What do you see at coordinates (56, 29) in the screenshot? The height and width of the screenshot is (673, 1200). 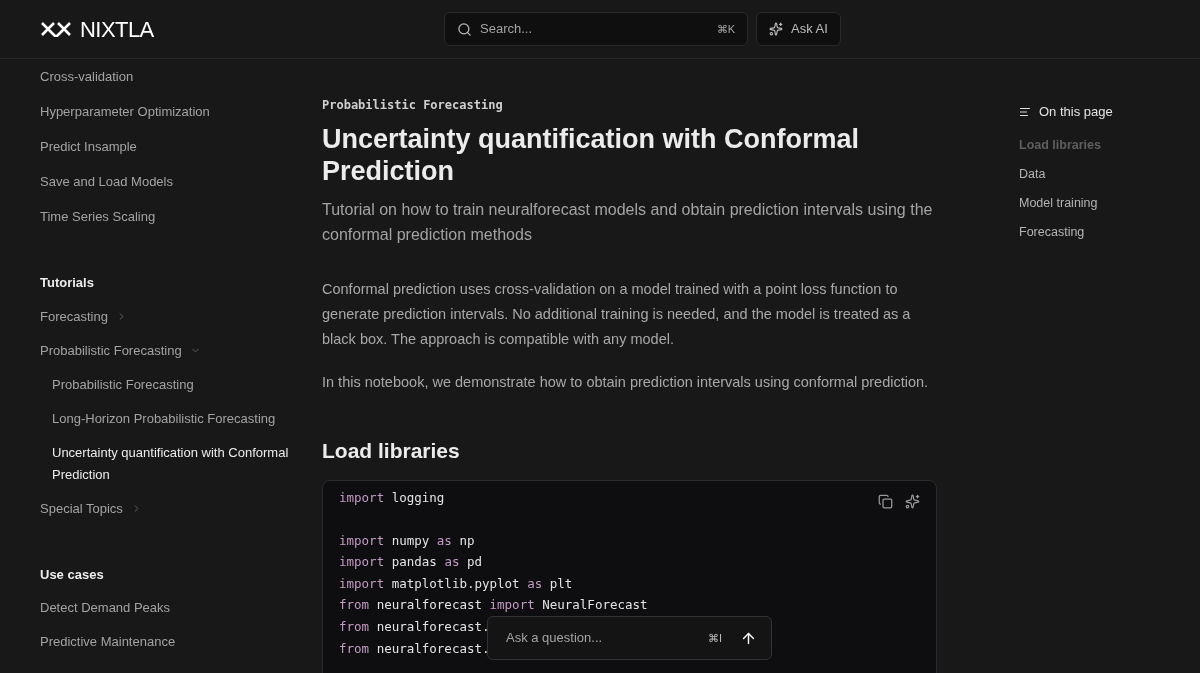 I see `logo-icon` at bounding box center [56, 29].